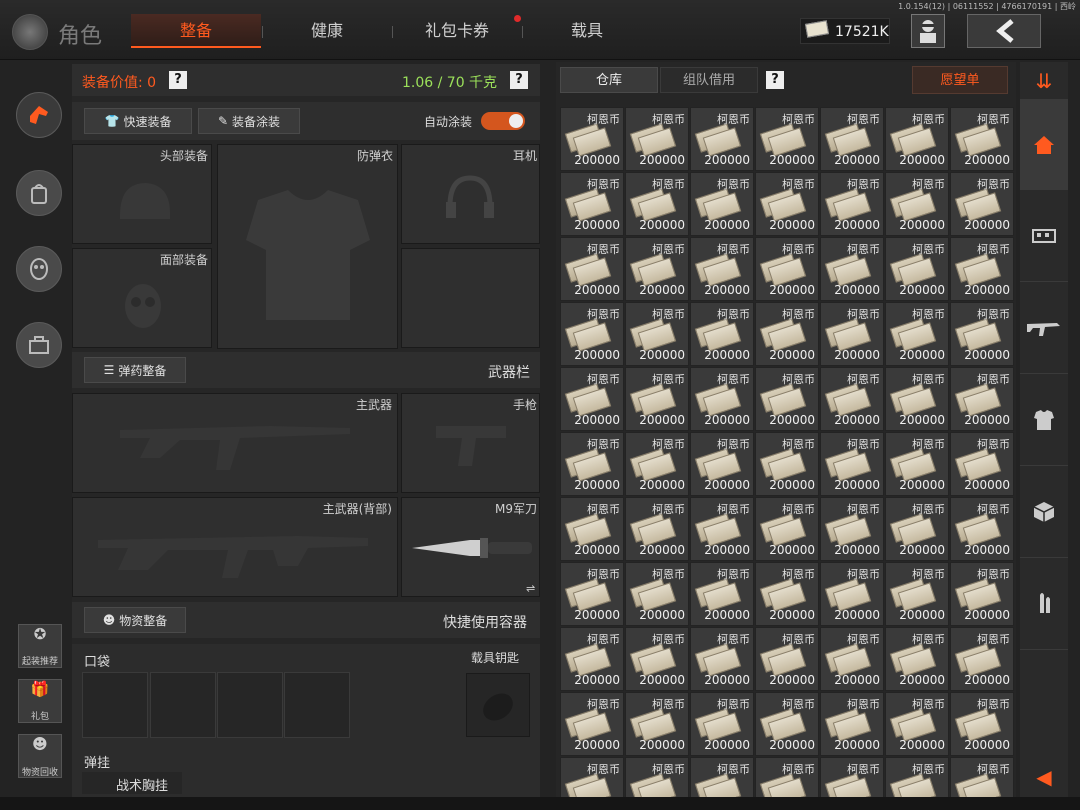  Describe the element at coordinates (503, 121) in the screenshot. I see `auto-paint-toggle` at that location.